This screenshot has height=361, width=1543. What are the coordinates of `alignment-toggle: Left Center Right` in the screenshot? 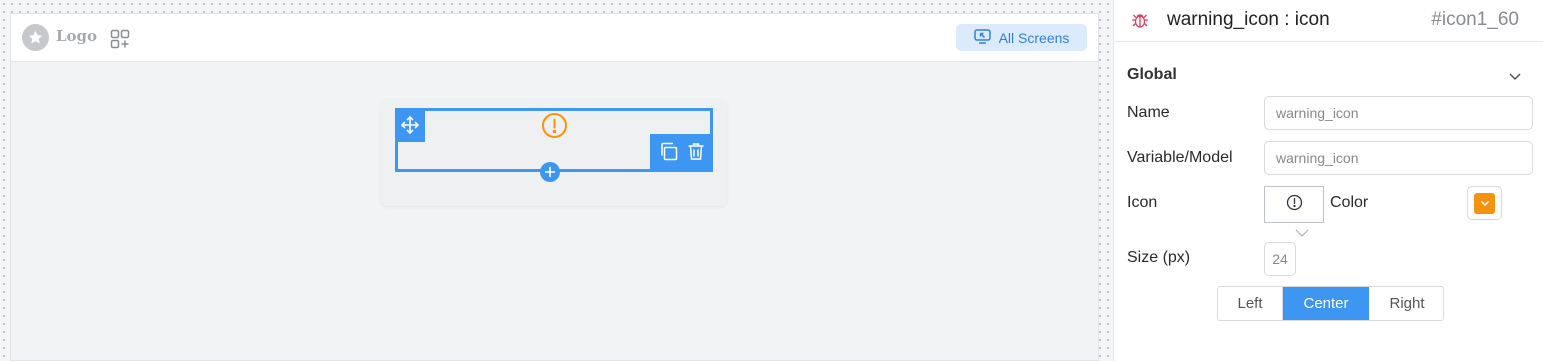 It's located at (1330, 303).